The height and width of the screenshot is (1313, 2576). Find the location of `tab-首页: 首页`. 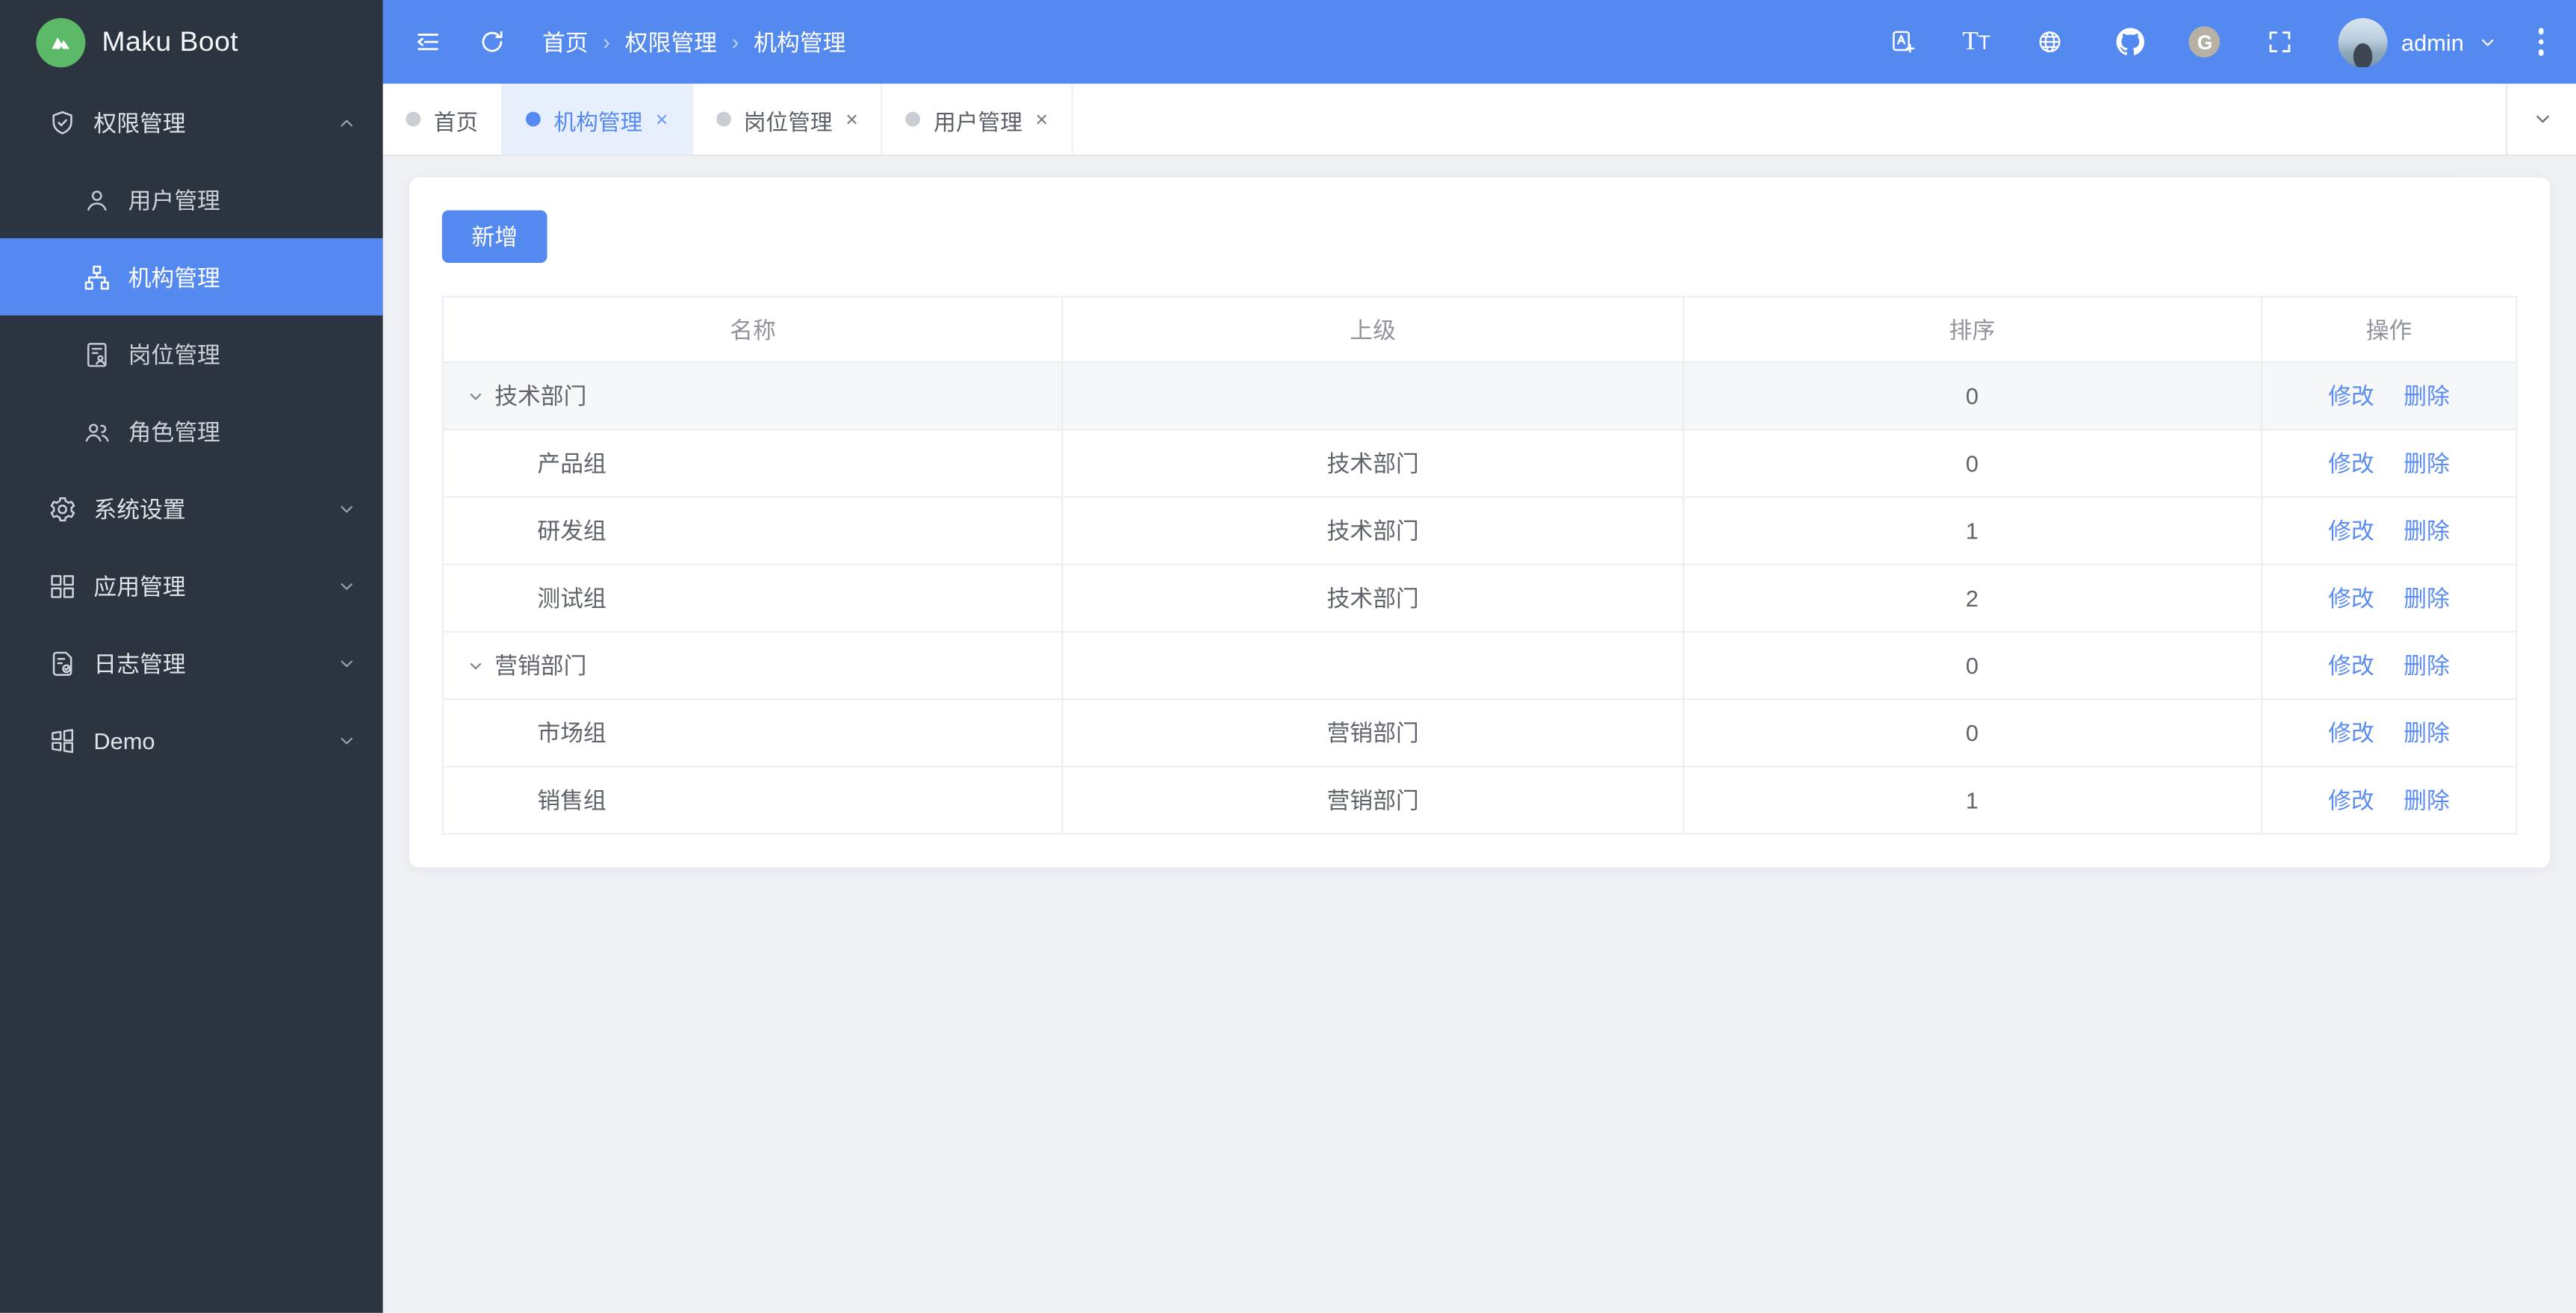

tab-首页: 首页 is located at coordinates (443, 120).